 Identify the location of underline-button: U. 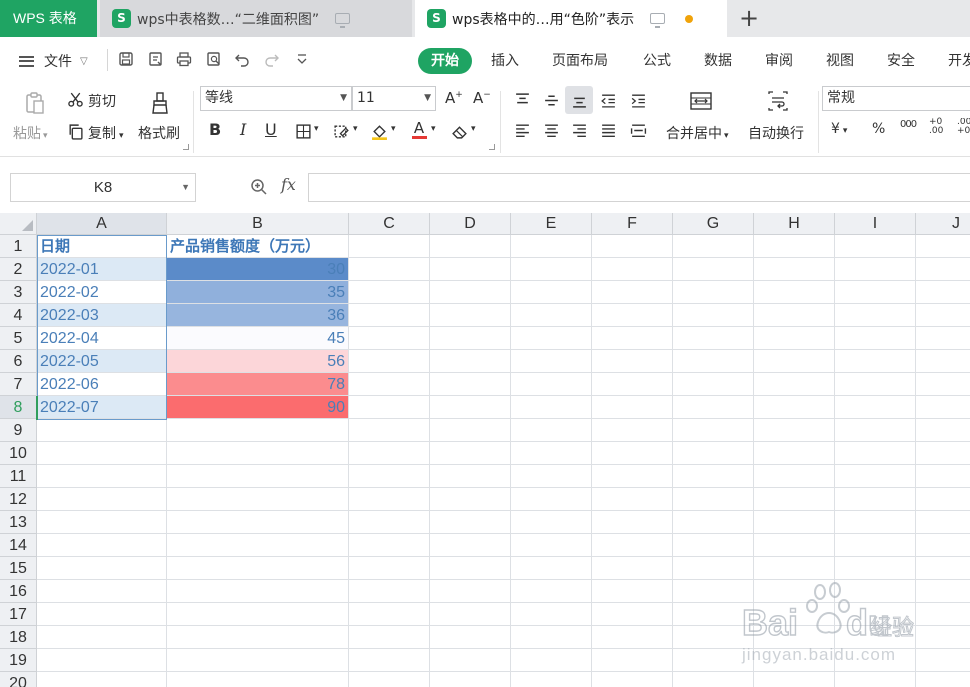
(271, 129).